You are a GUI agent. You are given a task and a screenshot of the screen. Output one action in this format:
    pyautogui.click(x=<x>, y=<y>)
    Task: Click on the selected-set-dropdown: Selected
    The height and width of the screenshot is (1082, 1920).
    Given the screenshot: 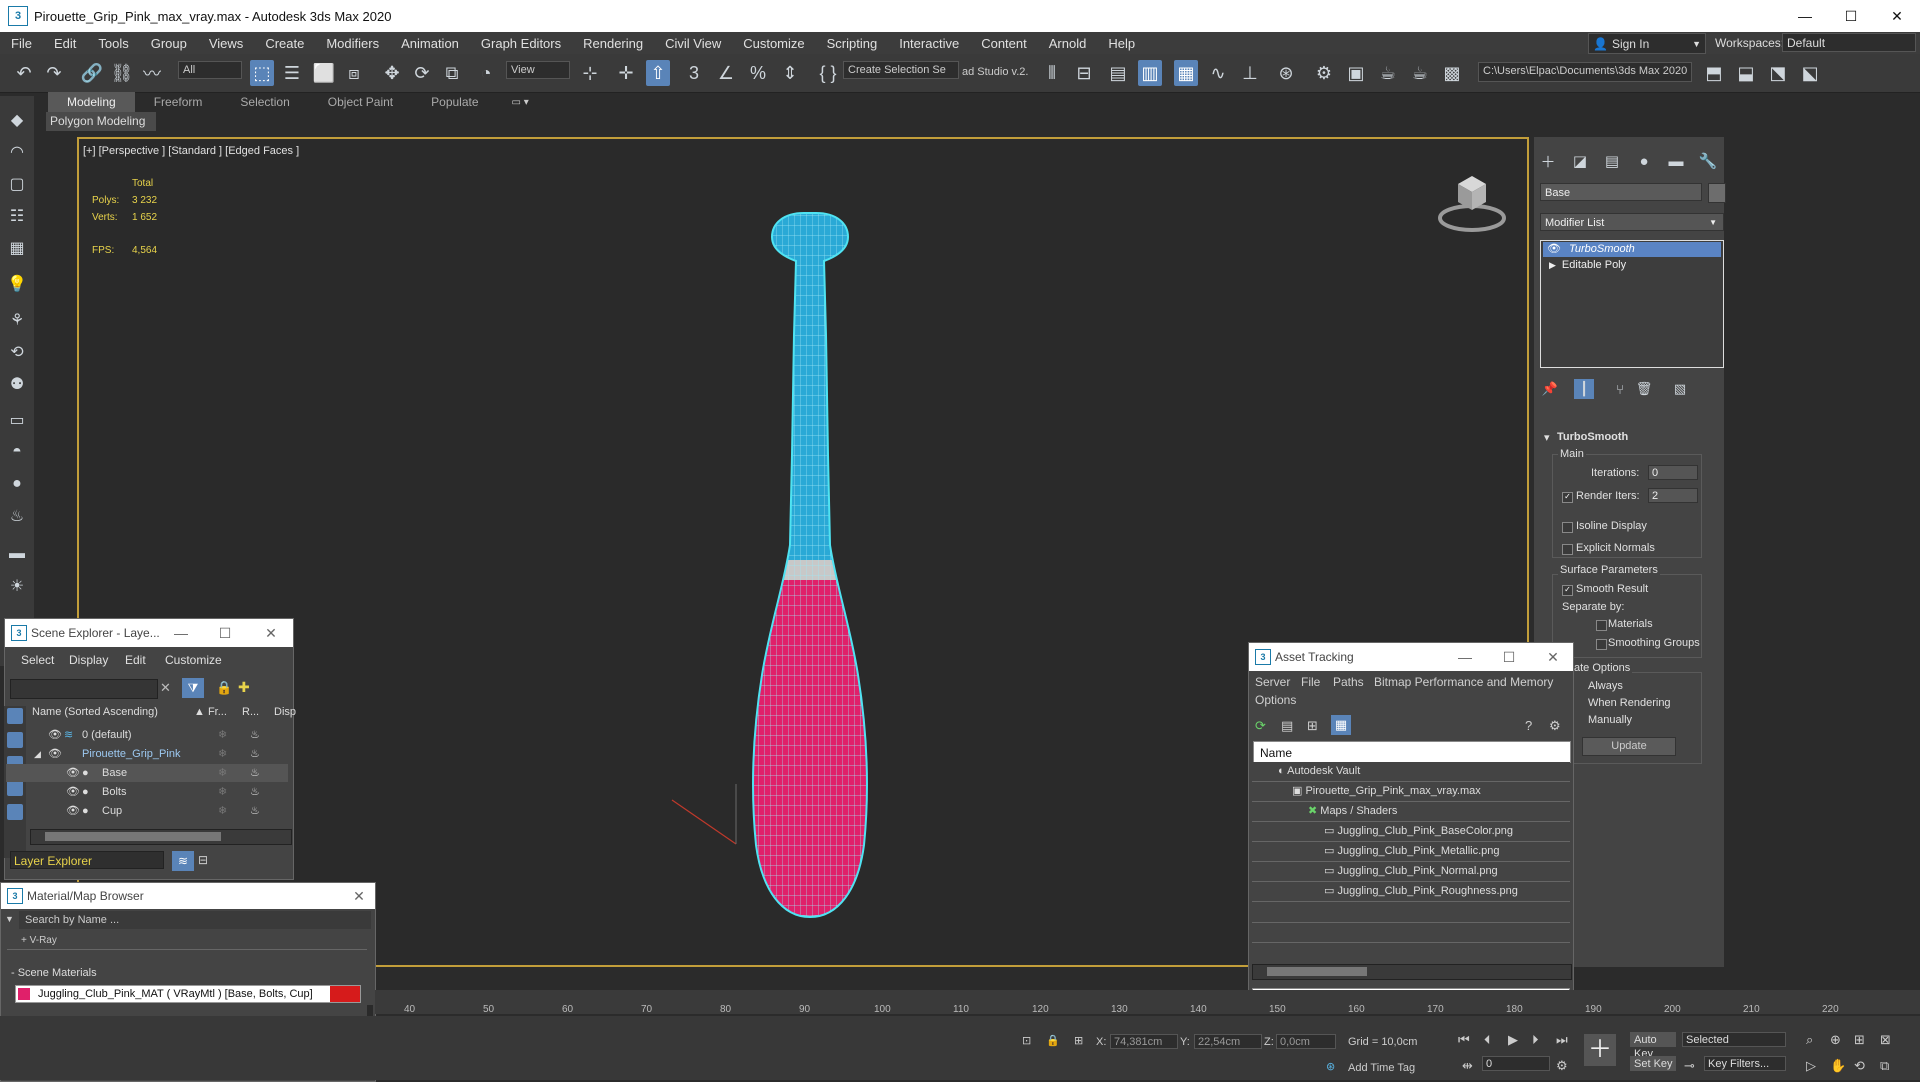 What is the action you would take?
    pyautogui.click(x=1734, y=1039)
    